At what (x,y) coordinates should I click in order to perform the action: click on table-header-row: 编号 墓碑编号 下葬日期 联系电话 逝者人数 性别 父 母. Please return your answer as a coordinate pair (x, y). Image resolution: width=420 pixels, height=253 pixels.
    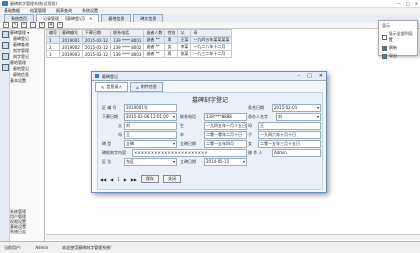
    Looking at the image, I should click on (139, 33).